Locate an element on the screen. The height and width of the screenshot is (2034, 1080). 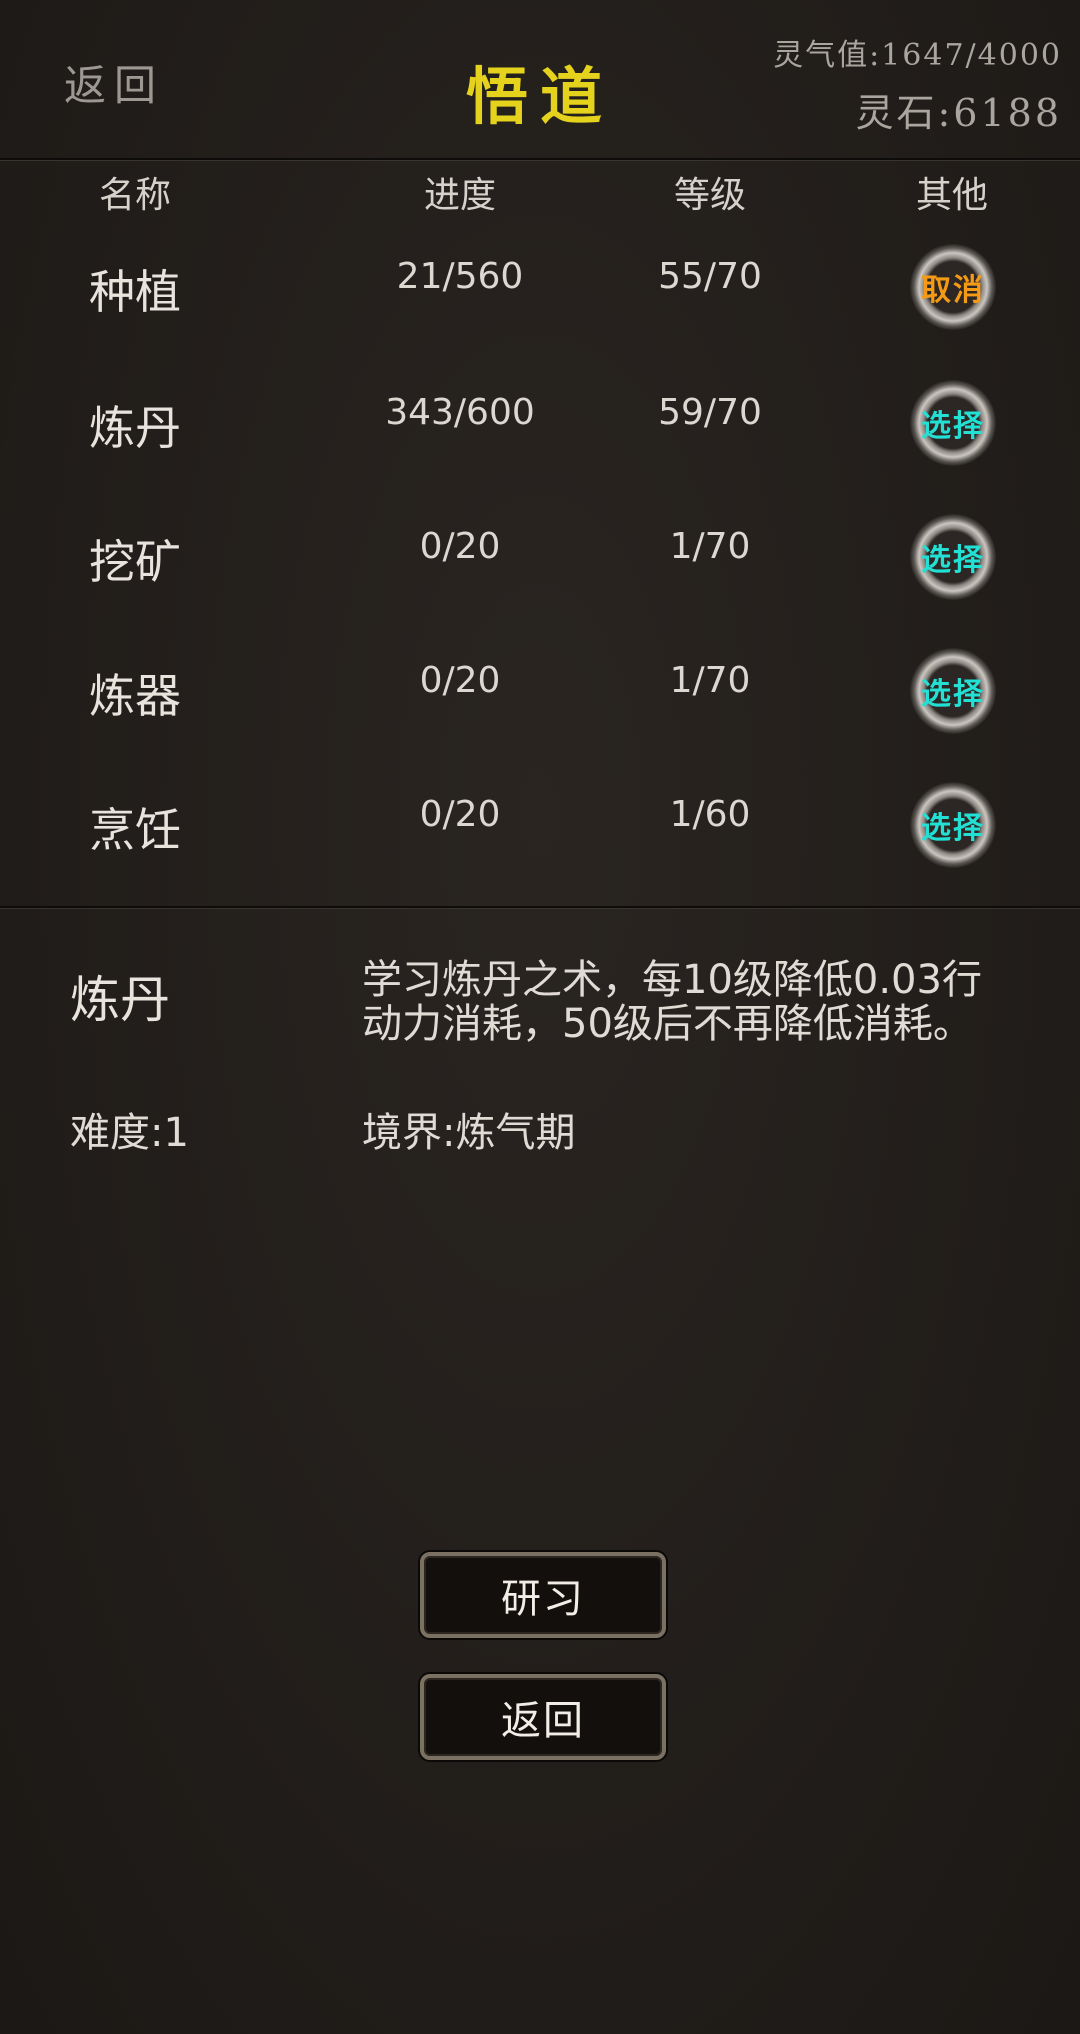
detail-description: 学习炼丹之术，每10级降低0.03行动力消耗，50级后不再降低消耗。 is located at coordinates (672, 1002).